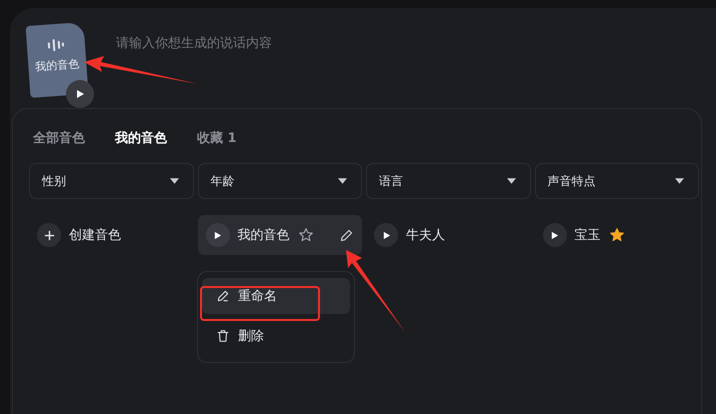  What do you see at coordinates (264, 235) in the screenshot?
I see `voice-name: 我的音色` at bounding box center [264, 235].